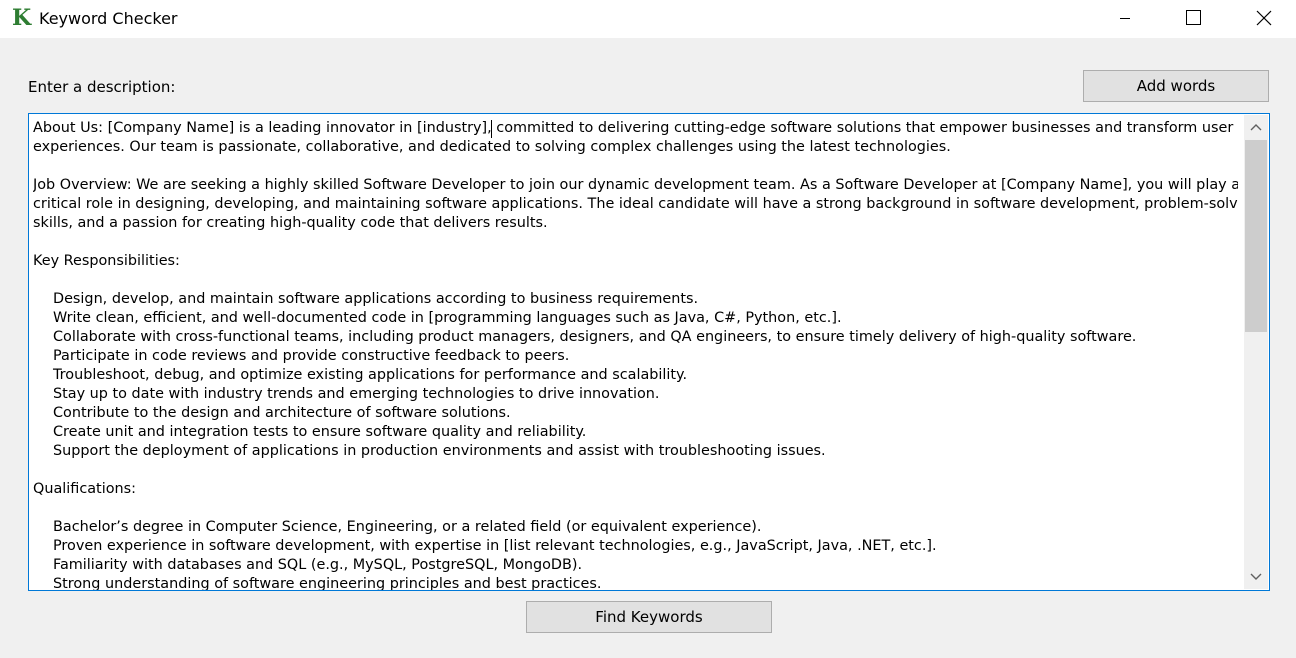  Describe the element at coordinates (106, 261) in the screenshot. I see `description-line: Key Responsibilities:` at that location.